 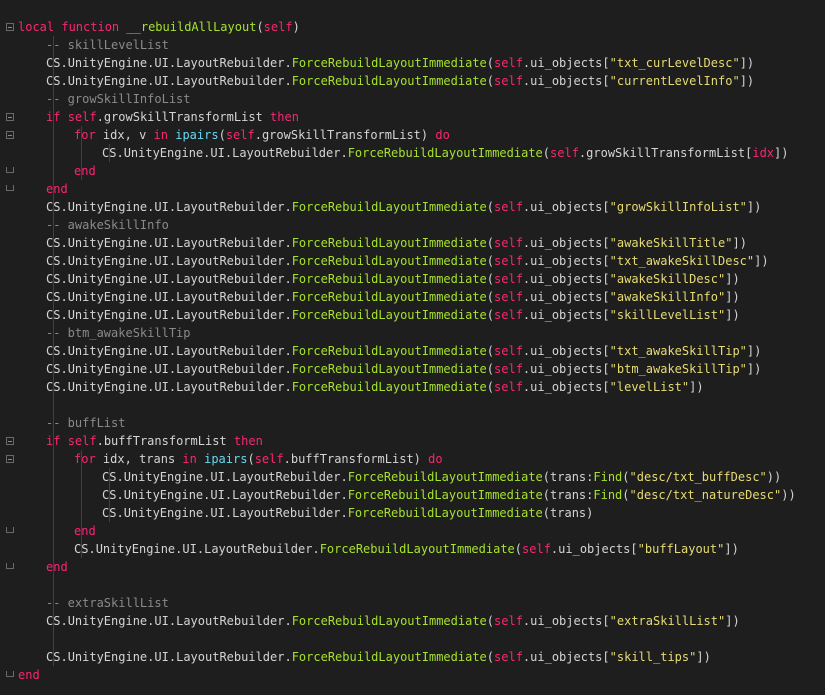 I want to click on identifier: ui_objects, so click(x=566, y=261).